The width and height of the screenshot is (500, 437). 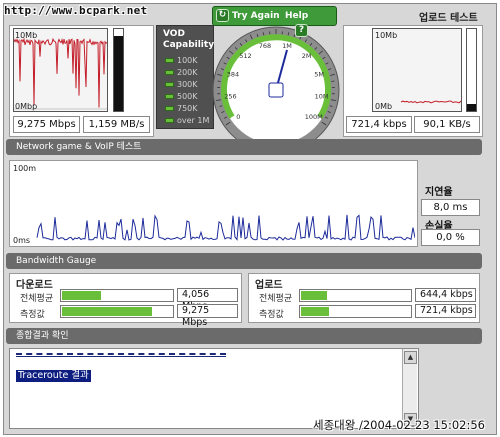 I want to click on download-measured-bar, so click(x=117, y=311).